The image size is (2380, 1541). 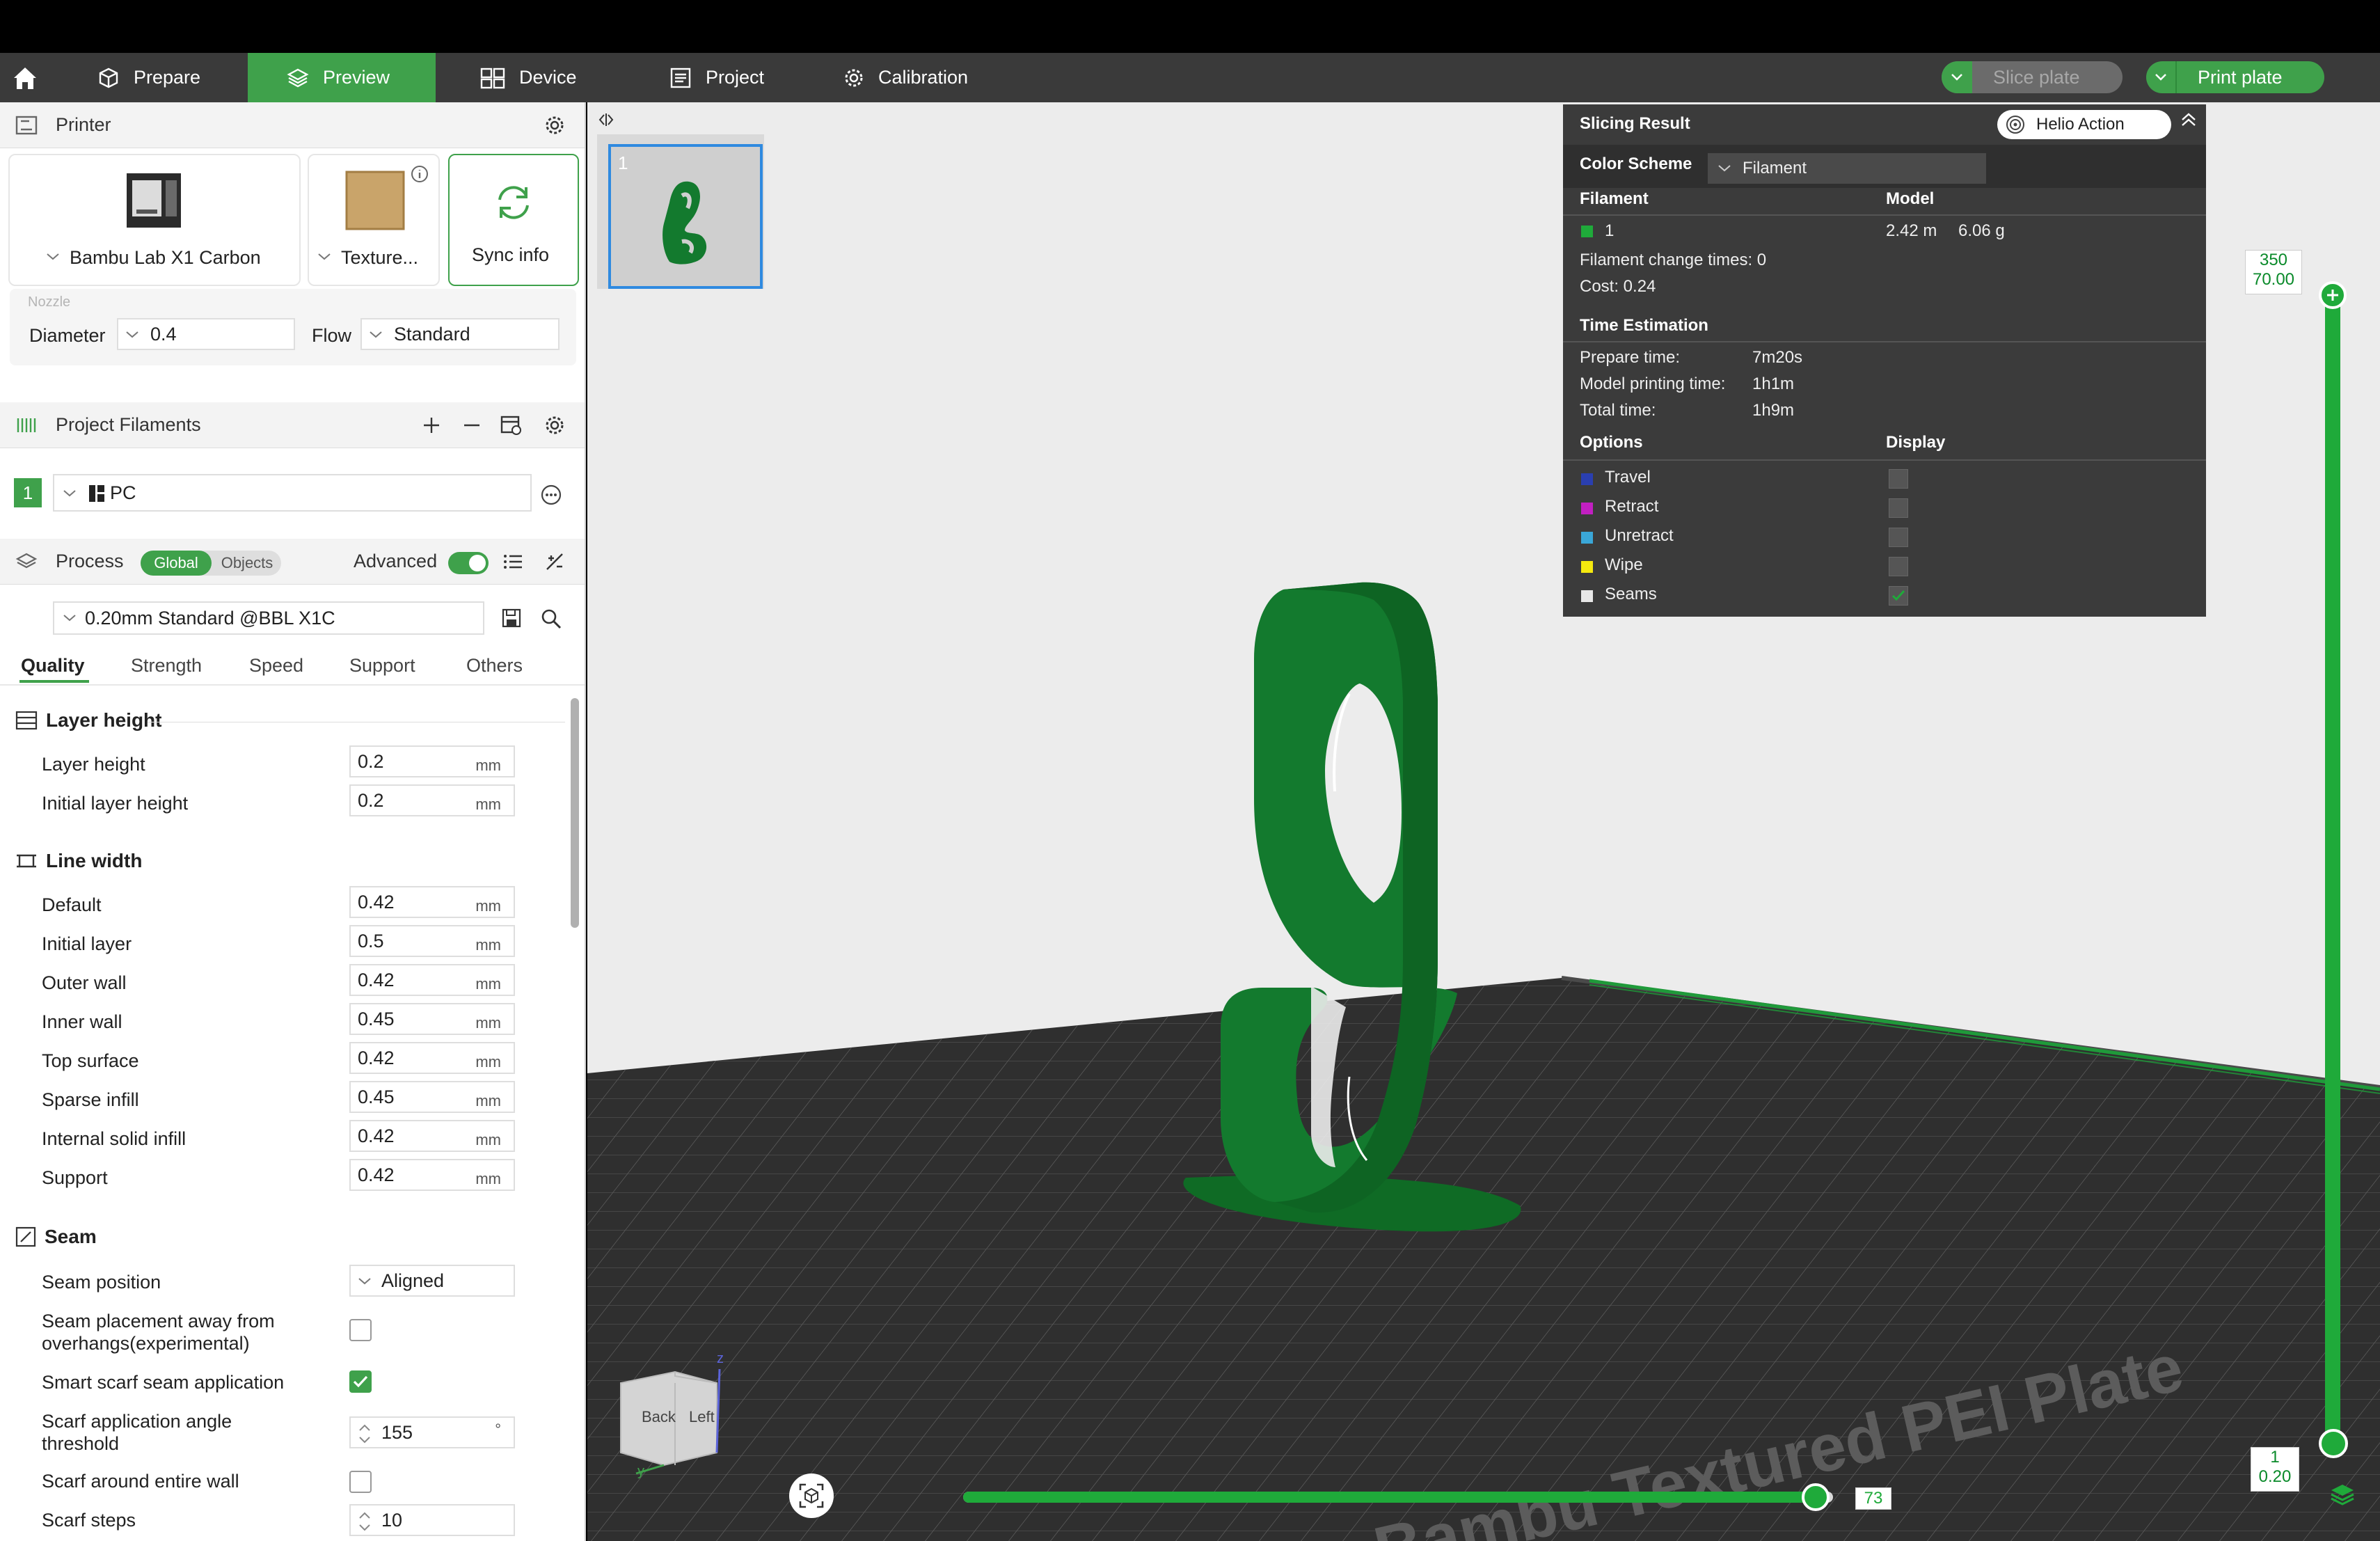 What do you see at coordinates (1653, 383) in the screenshot?
I see `model-printing-time-label: Model printing time:` at bounding box center [1653, 383].